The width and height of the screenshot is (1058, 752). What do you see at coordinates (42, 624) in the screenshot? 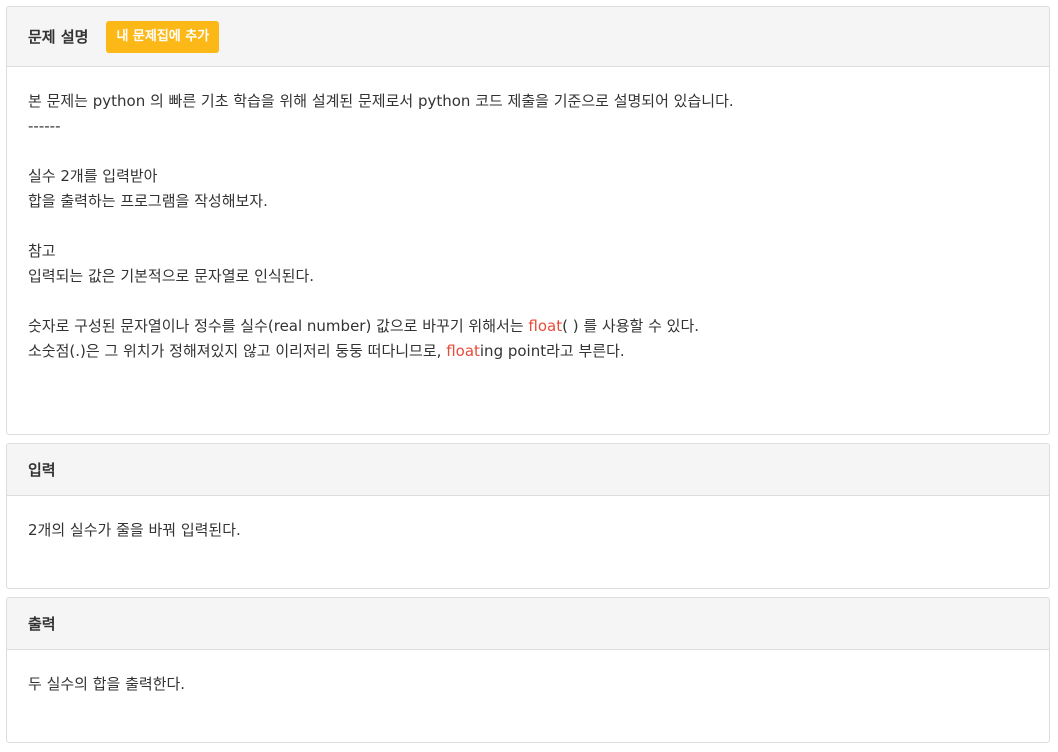
I see `output-title: 출력` at bounding box center [42, 624].